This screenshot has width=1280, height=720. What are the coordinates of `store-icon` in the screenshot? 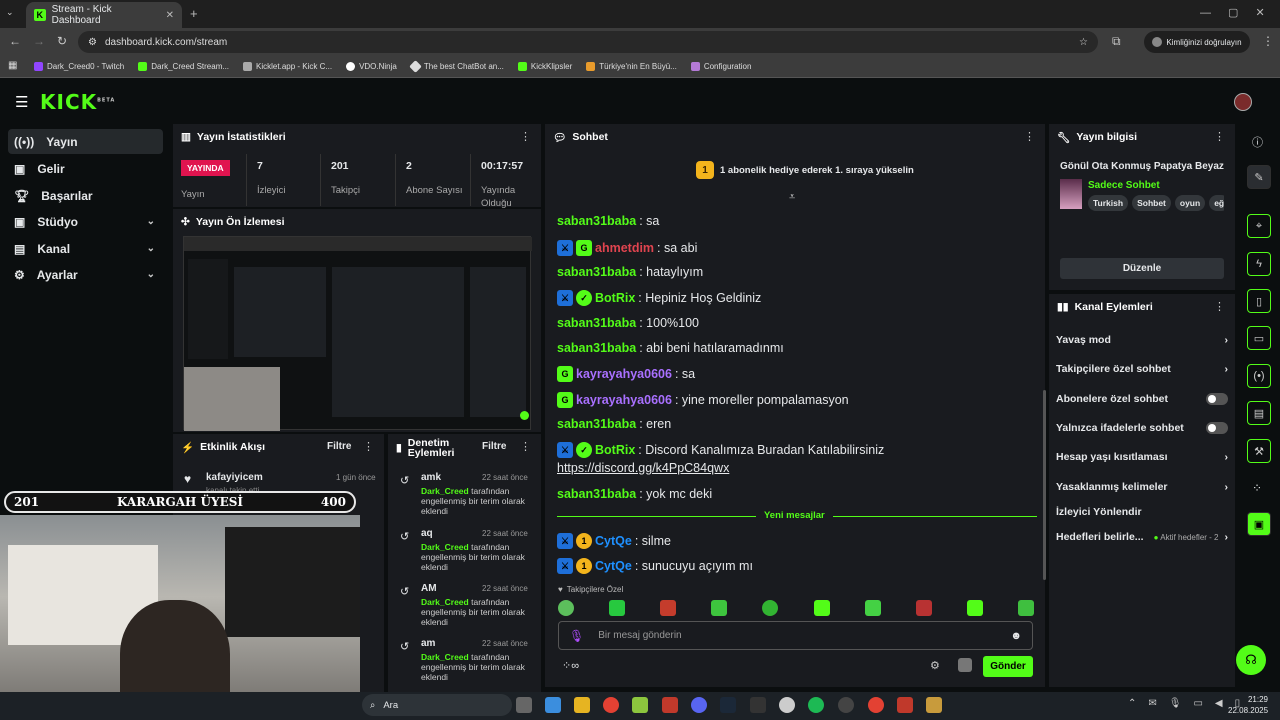 It's located at (553, 705).